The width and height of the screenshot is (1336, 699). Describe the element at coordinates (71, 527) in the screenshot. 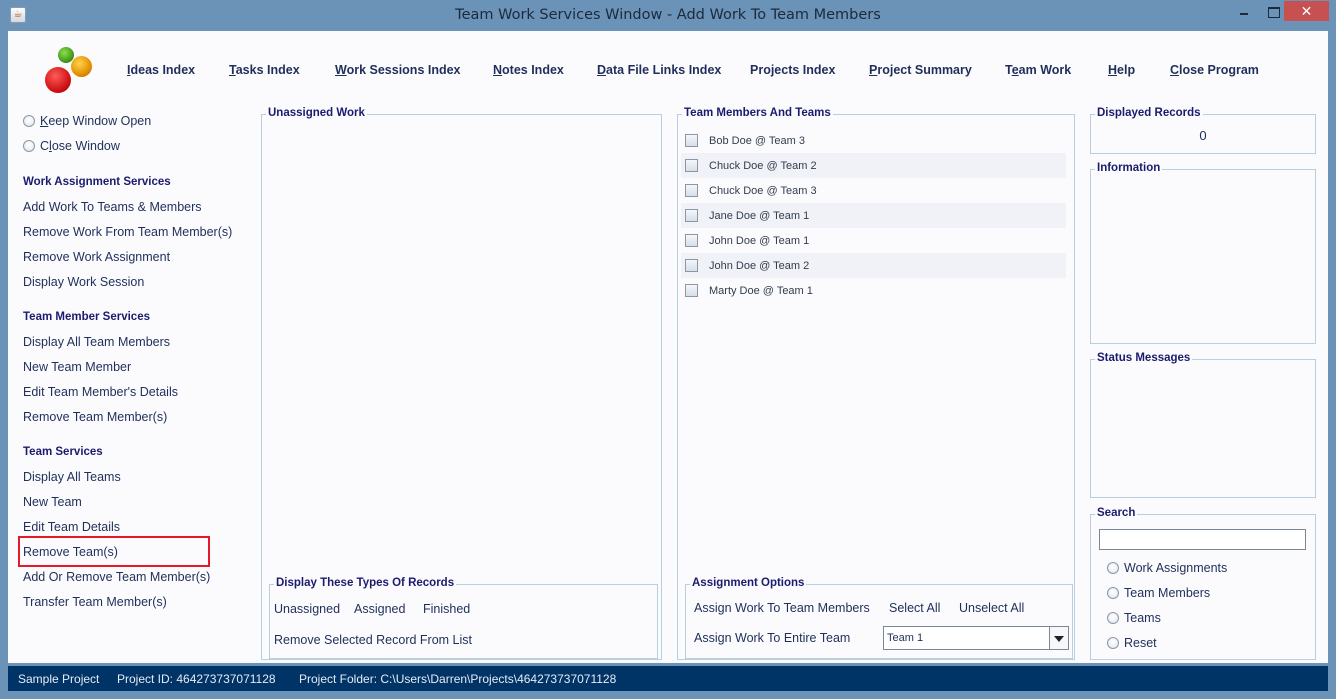

I see `sidebar-item-edit-team-details: Edit Team Details` at that location.